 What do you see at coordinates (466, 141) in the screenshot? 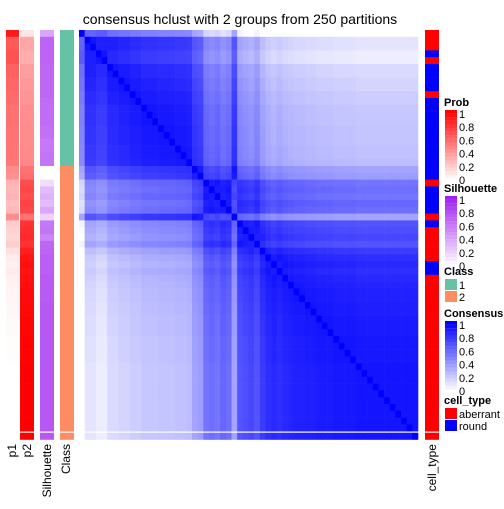
I see `legend-tick-label: 0.6` at bounding box center [466, 141].